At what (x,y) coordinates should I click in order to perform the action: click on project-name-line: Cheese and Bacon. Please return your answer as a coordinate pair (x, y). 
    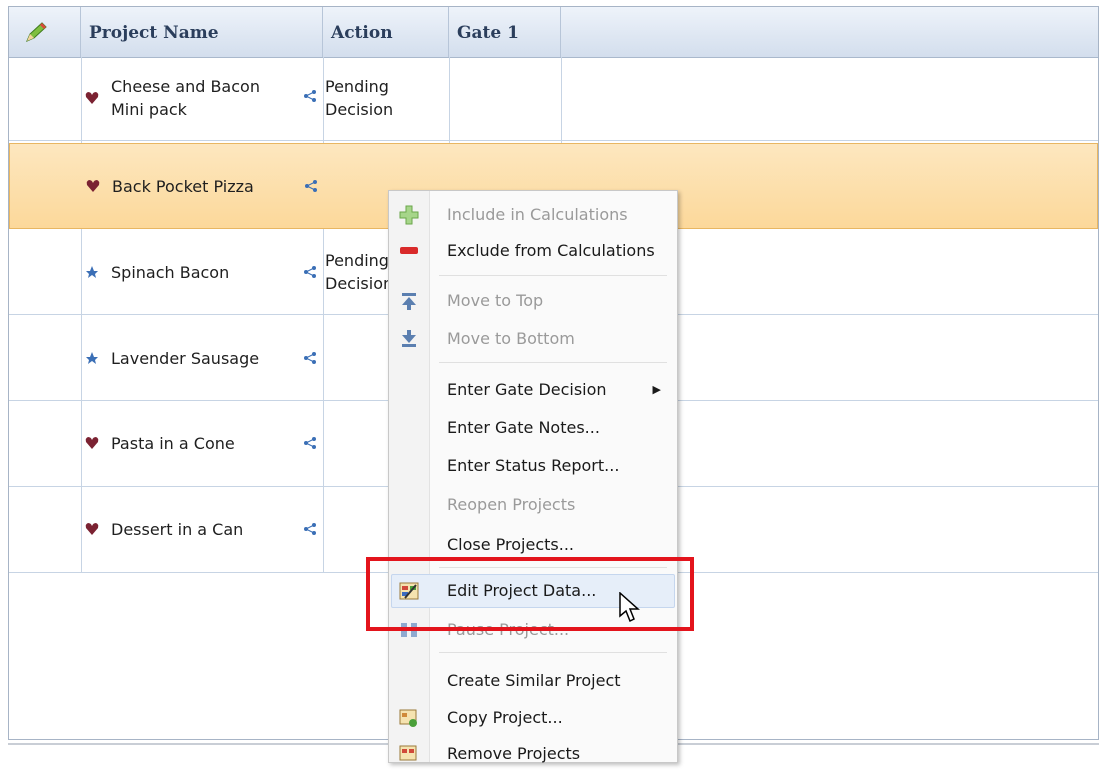
    Looking at the image, I should click on (185, 86).